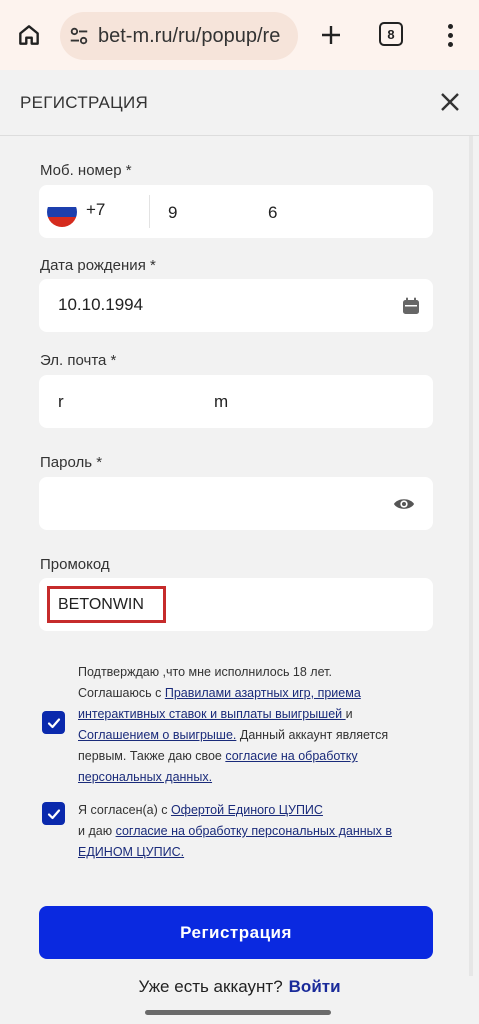 This screenshot has width=479, height=1024. What do you see at coordinates (86, 170) in the screenshot?
I see `phone-label: Моб. номер *` at bounding box center [86, 170].